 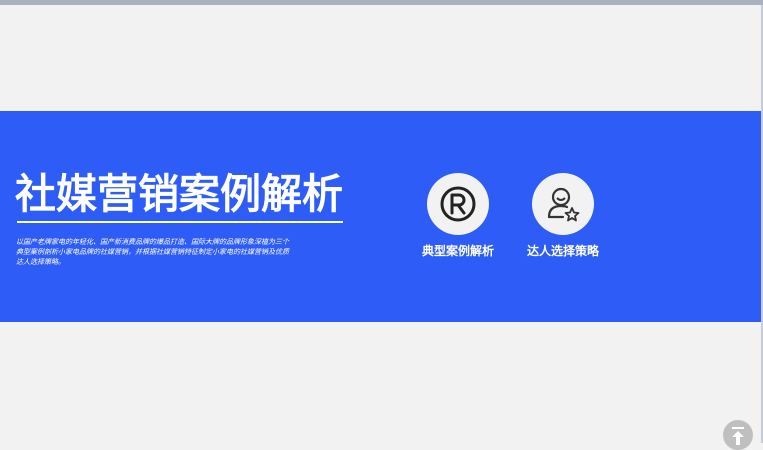 I want to click on scroll-to-top-button, so click(x=738, y=435).